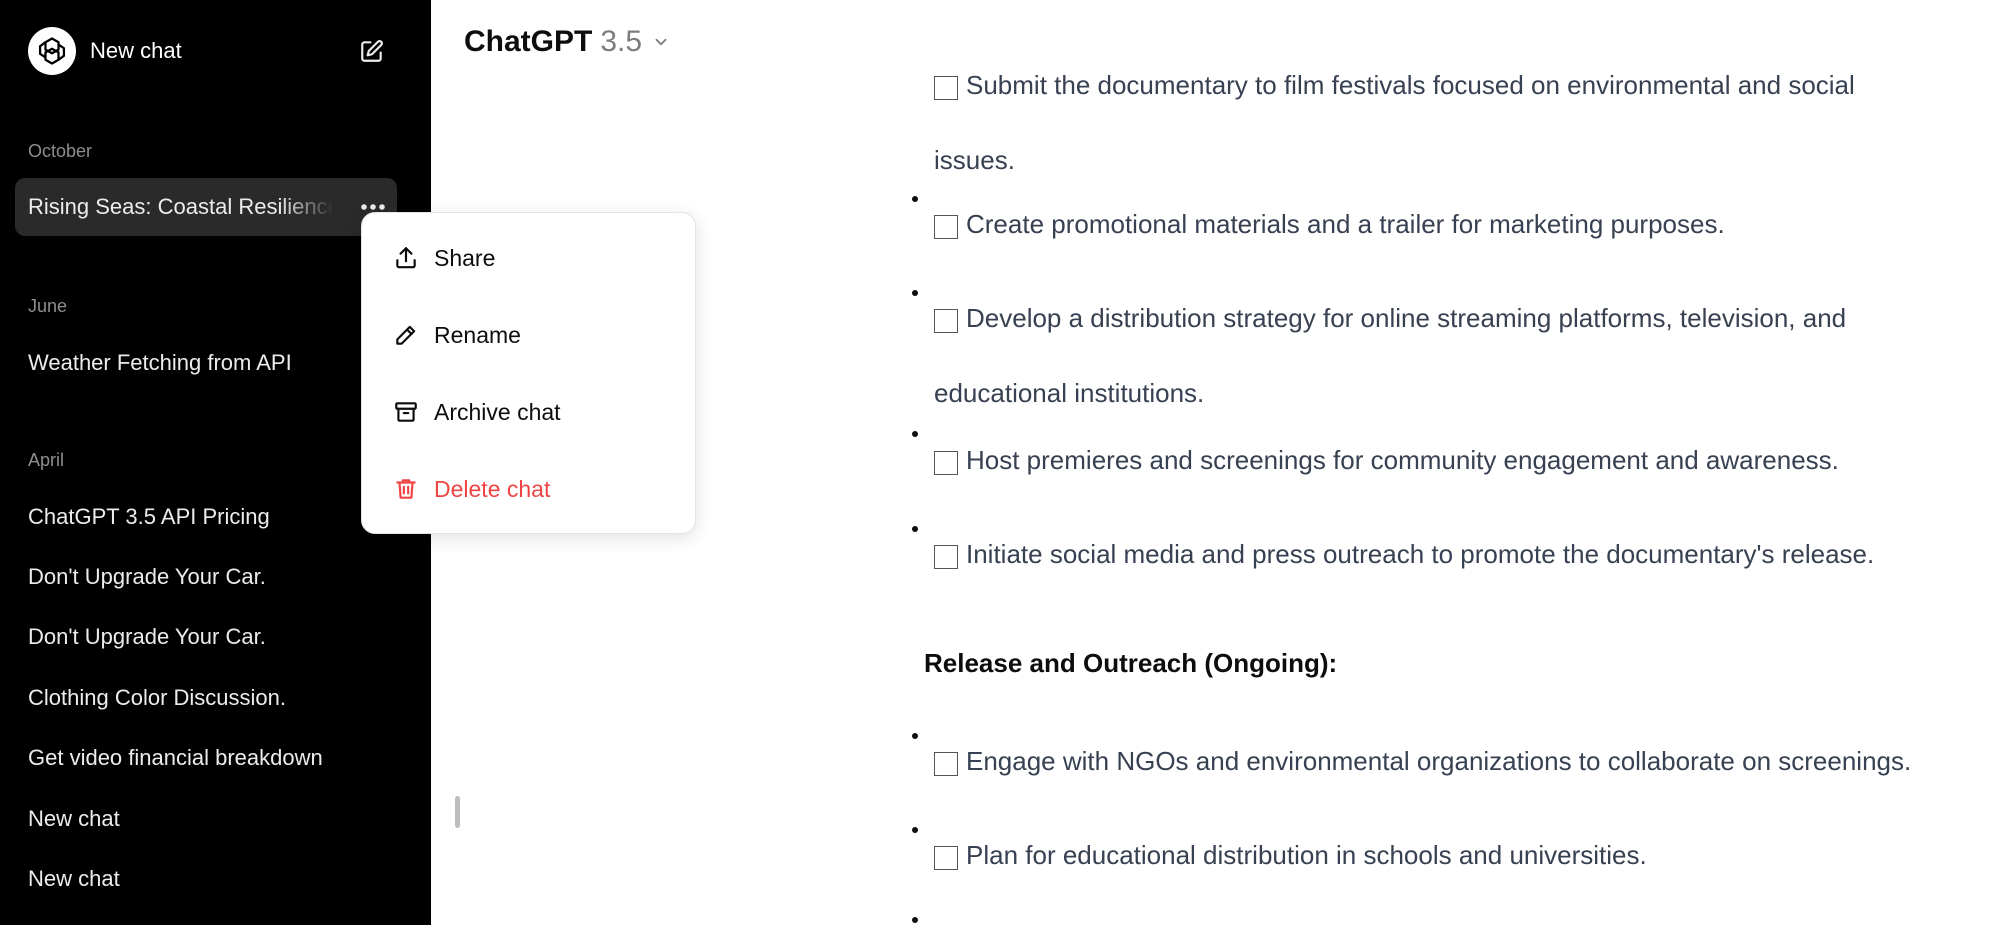  What do you see at coordinates (160, 363) in the screenshot?
I see `sidebar-item: Weather Fetching from API` at bounding box center [160, 363].